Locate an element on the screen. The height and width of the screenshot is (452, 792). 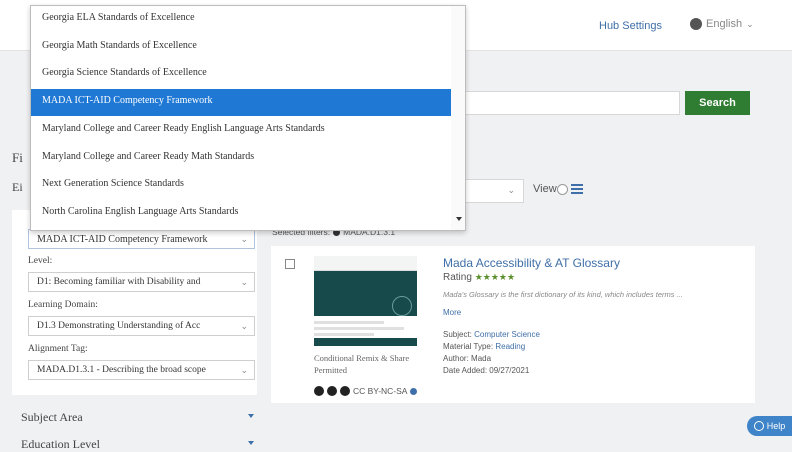
help-button: Help is located at coordinates (769, 426).